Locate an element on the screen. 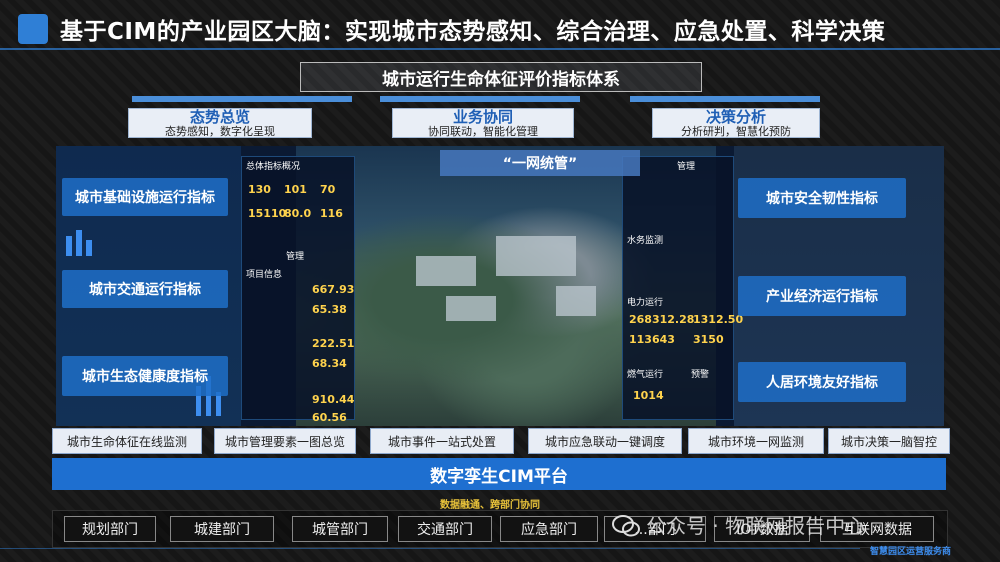 The width and height of the screenshot is (1000, 562). category-situation: 态势总览 态势感知，数字化呈现 is located at coordinates (220, 123).